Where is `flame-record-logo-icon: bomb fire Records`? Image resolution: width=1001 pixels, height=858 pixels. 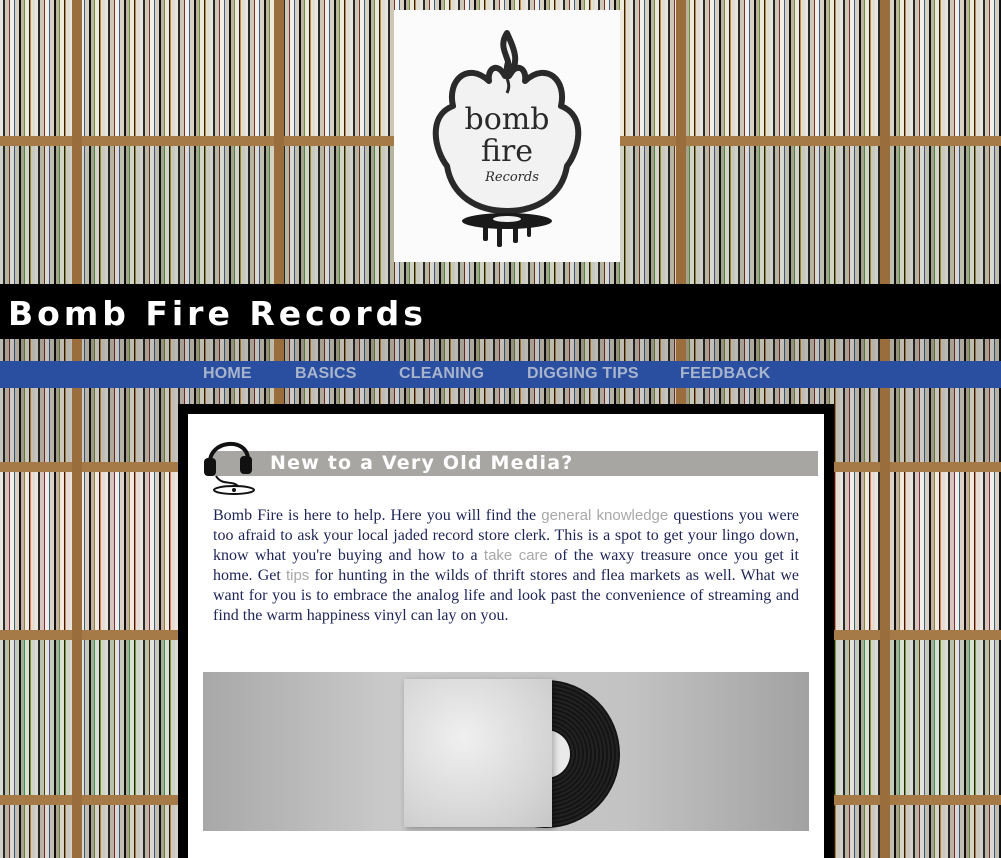
flame-record-logo-icon: bomb fire Records is located at coordinates (507, 138).